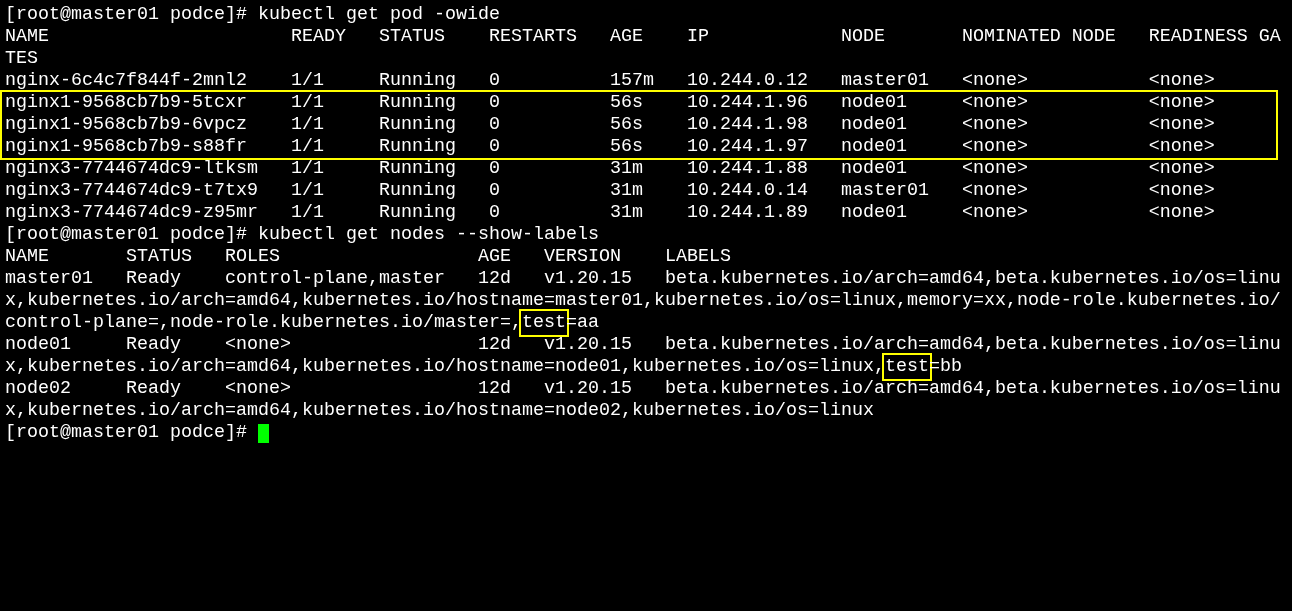 The height and width of the screenshot is (611, 1292). What do you see at coordinates (126, 433) in the screenshot?
I see `terminal-prompt: [root@master01 podce]#` at bounding box center [126, 433].